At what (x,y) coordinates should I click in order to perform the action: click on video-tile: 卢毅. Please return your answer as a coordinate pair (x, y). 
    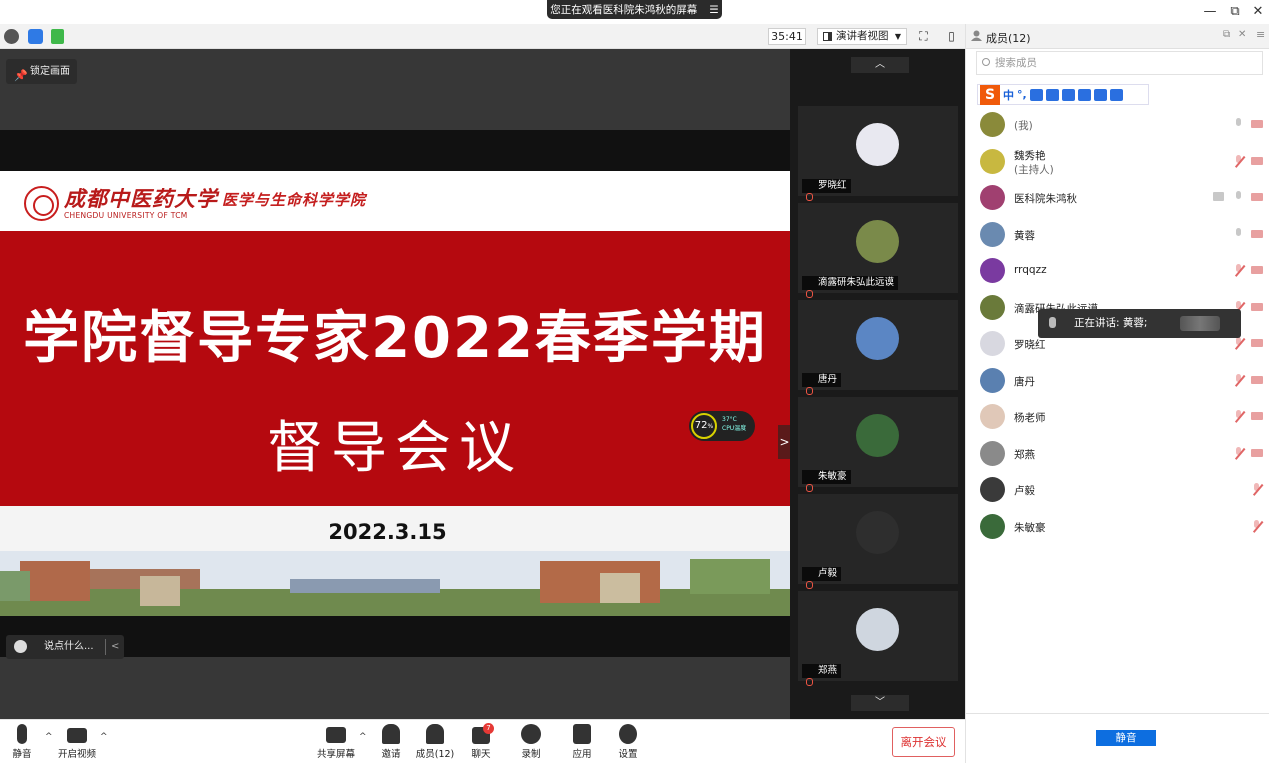
    Looking at the image, I should click on (878, 541).